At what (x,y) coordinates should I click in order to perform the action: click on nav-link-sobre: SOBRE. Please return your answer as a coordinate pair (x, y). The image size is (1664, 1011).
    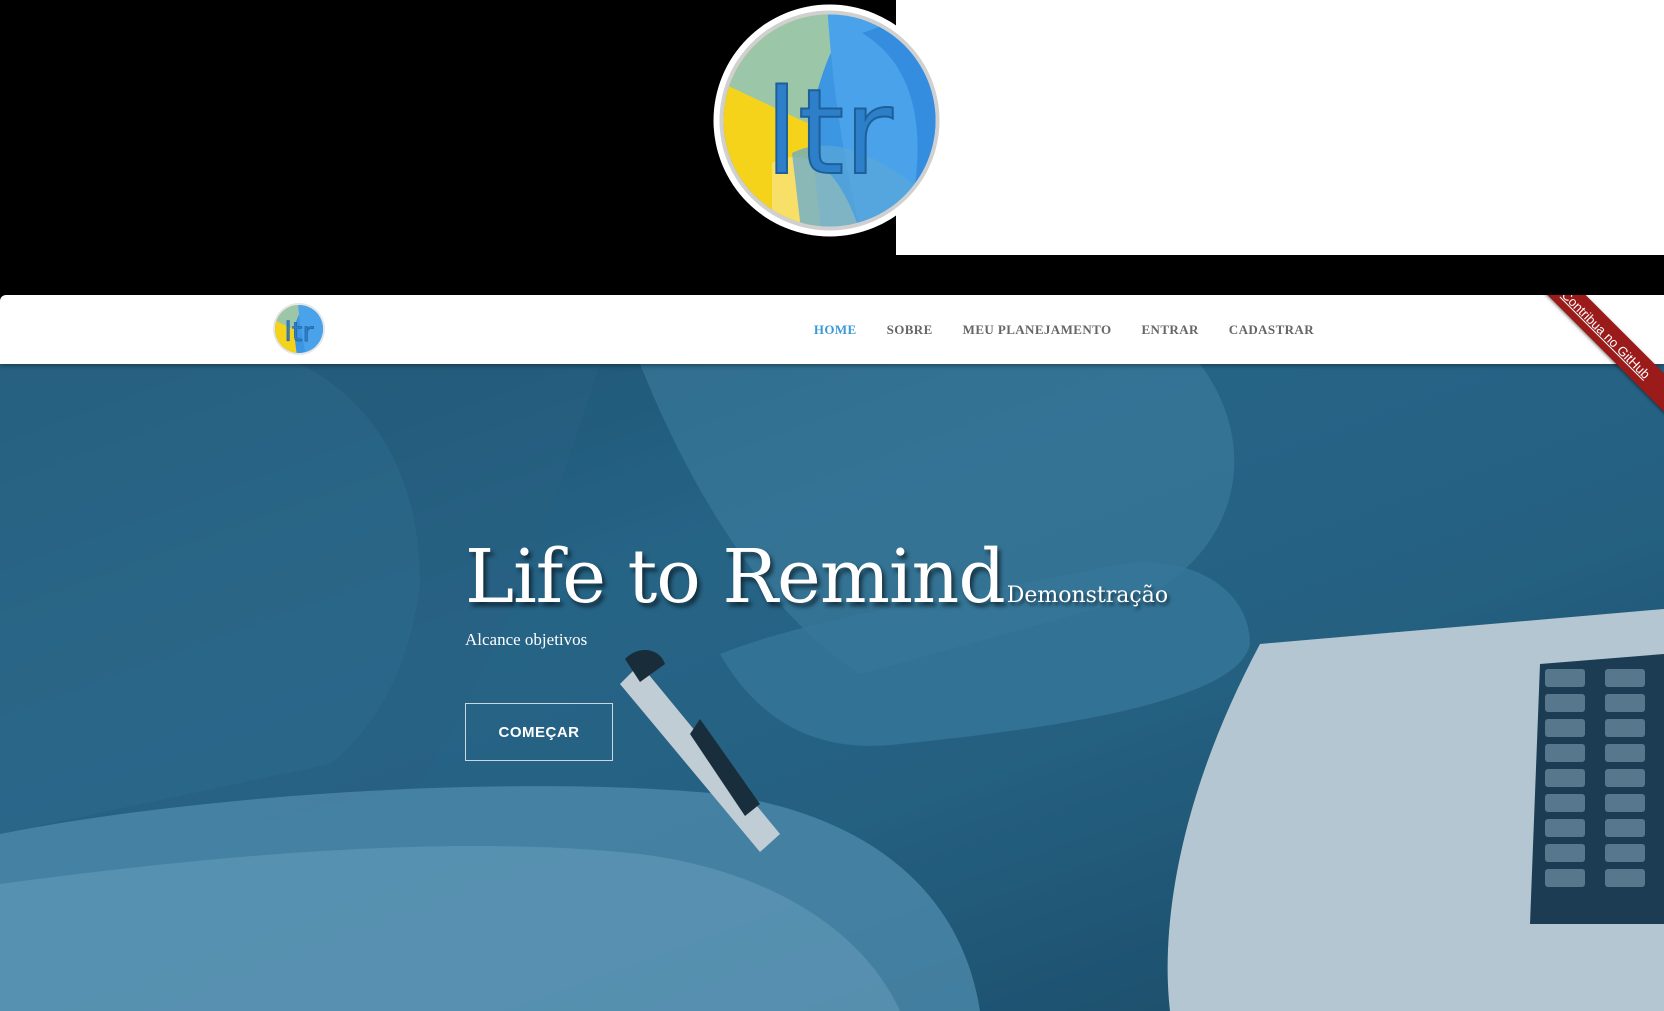
    Looking at the image, I should click on (910, 329).